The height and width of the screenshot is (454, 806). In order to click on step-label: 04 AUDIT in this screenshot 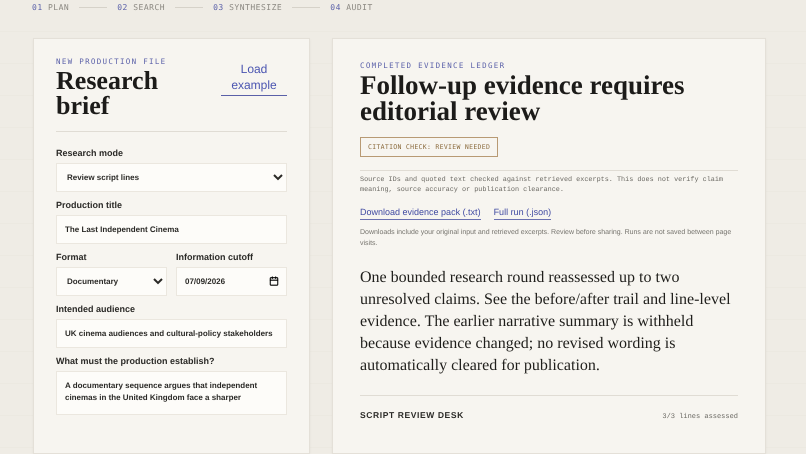, I will do `click(351, 7)`.